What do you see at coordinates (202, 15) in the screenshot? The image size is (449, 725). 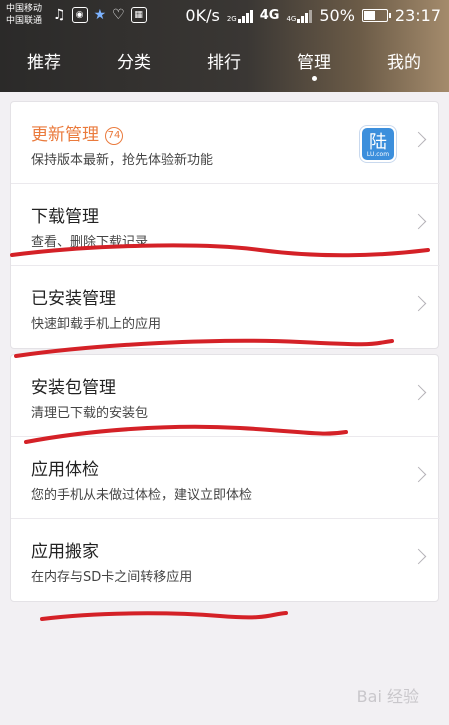 I see `network-speed: 0K/s` at bounding box center [202, 15].